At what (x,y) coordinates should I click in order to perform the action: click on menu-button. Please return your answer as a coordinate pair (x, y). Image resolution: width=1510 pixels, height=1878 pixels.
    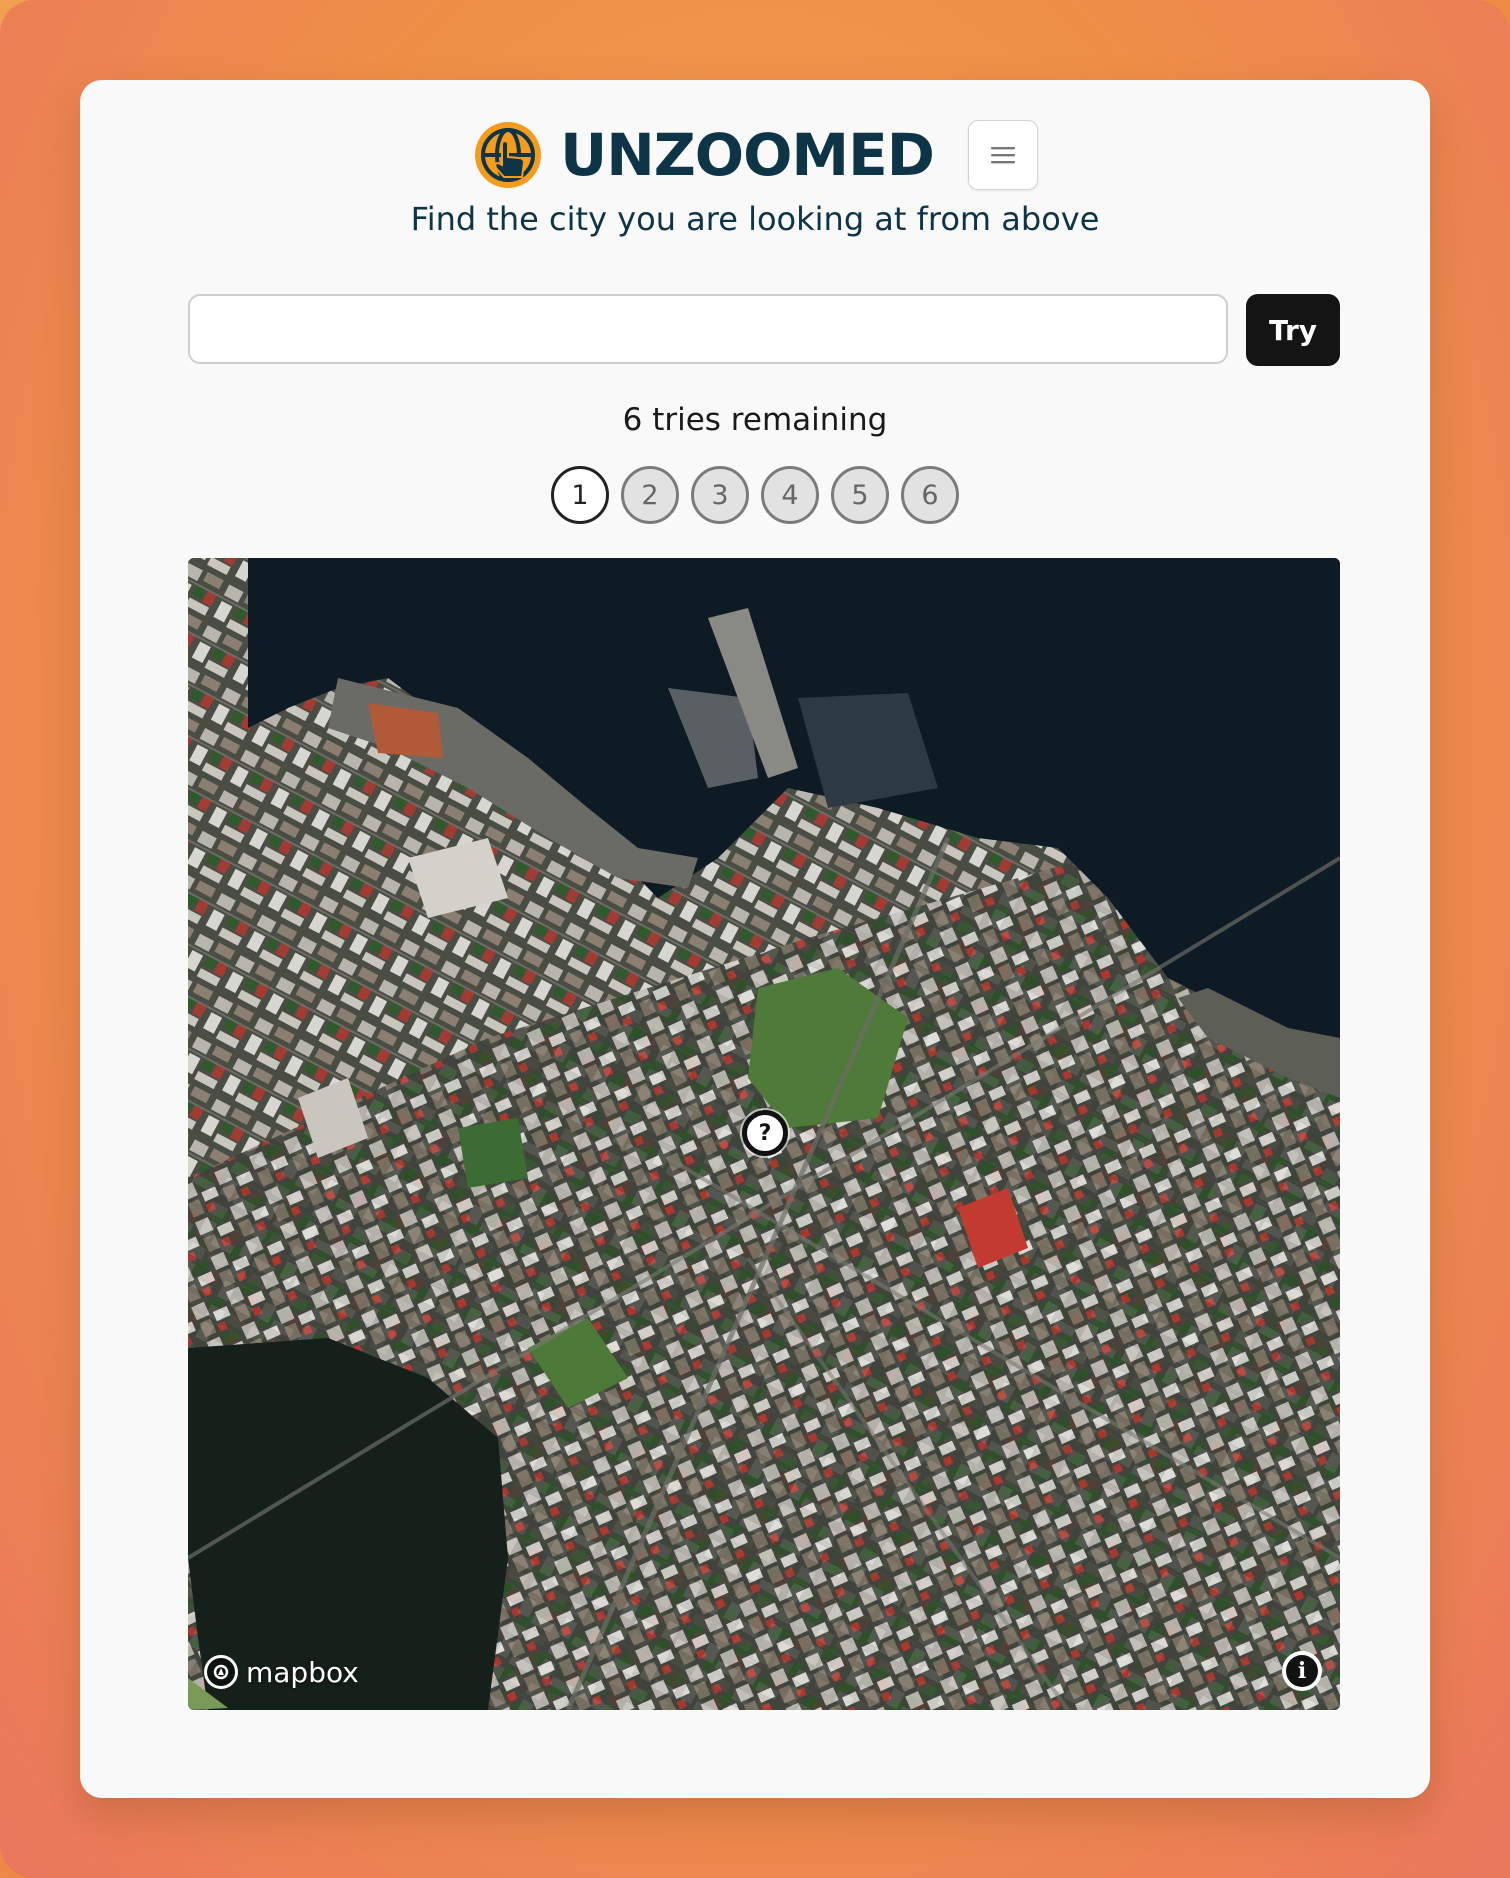
    Looking at the image, I should click on (1002, 155).